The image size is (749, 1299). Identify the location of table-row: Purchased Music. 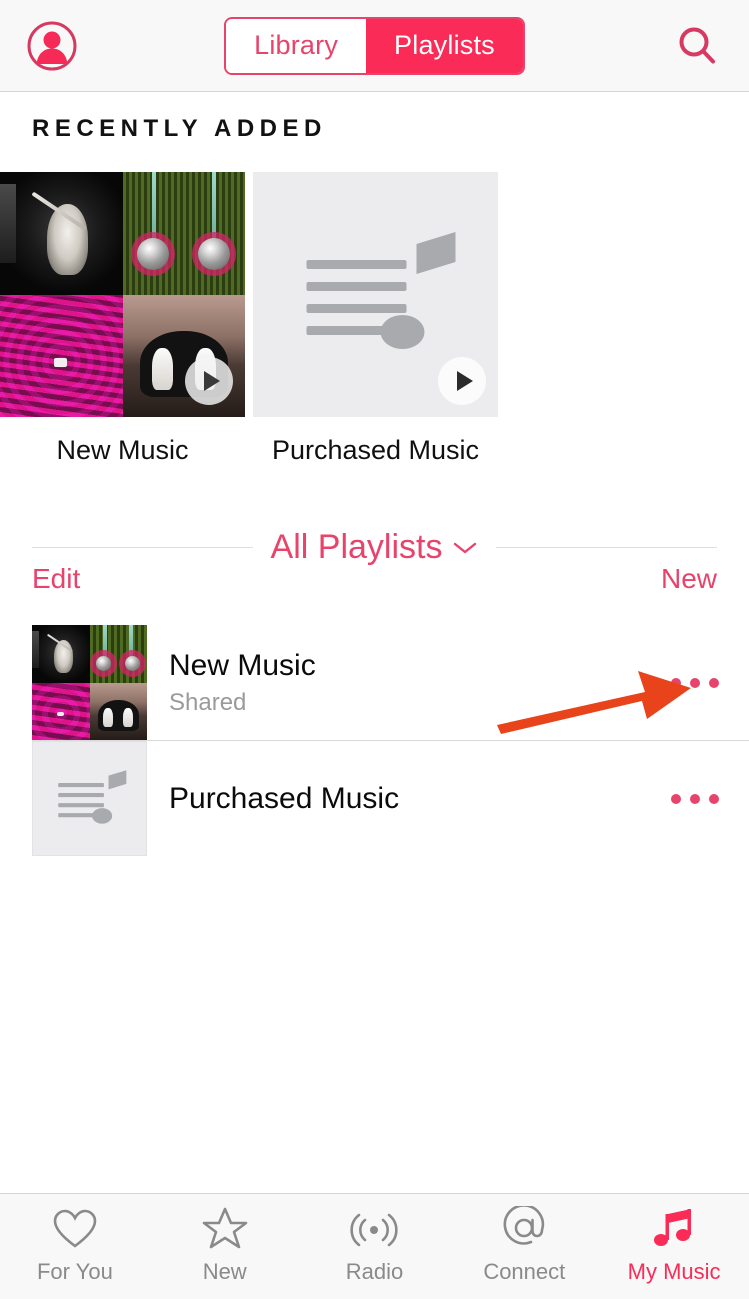
(374, 798).